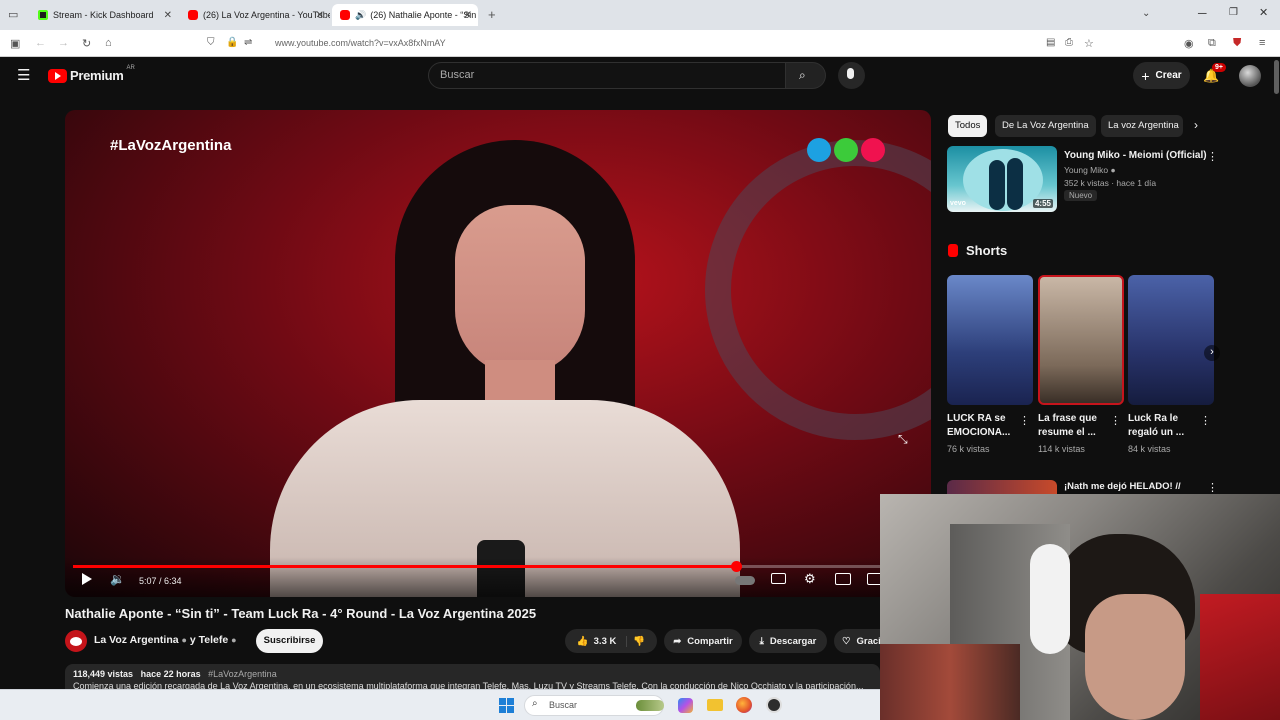 This screenshot has width=1280, height=720. Describe the element at coordinates (242, 674) in the screenshot. I see `description-hashtag: #LaVozArgentina` at that location.